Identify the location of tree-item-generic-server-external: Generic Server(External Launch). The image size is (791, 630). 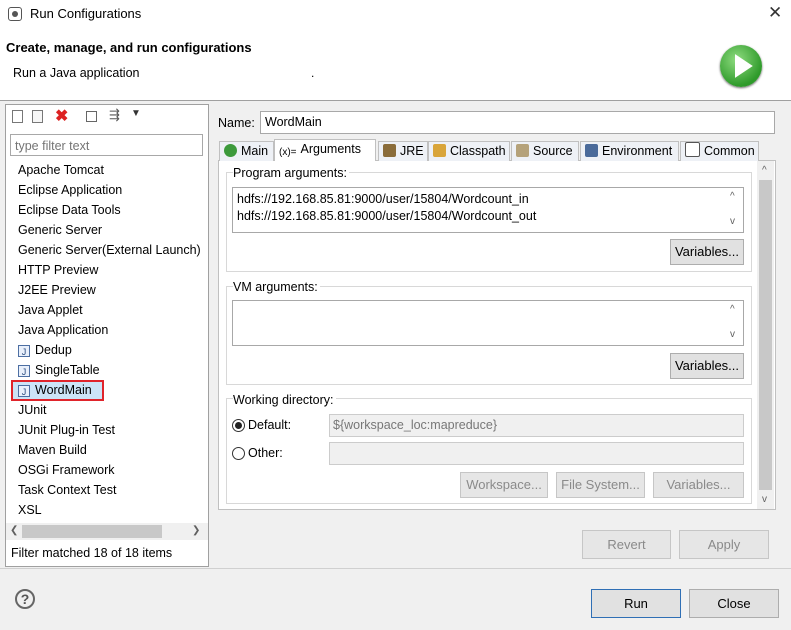
(109, 250).